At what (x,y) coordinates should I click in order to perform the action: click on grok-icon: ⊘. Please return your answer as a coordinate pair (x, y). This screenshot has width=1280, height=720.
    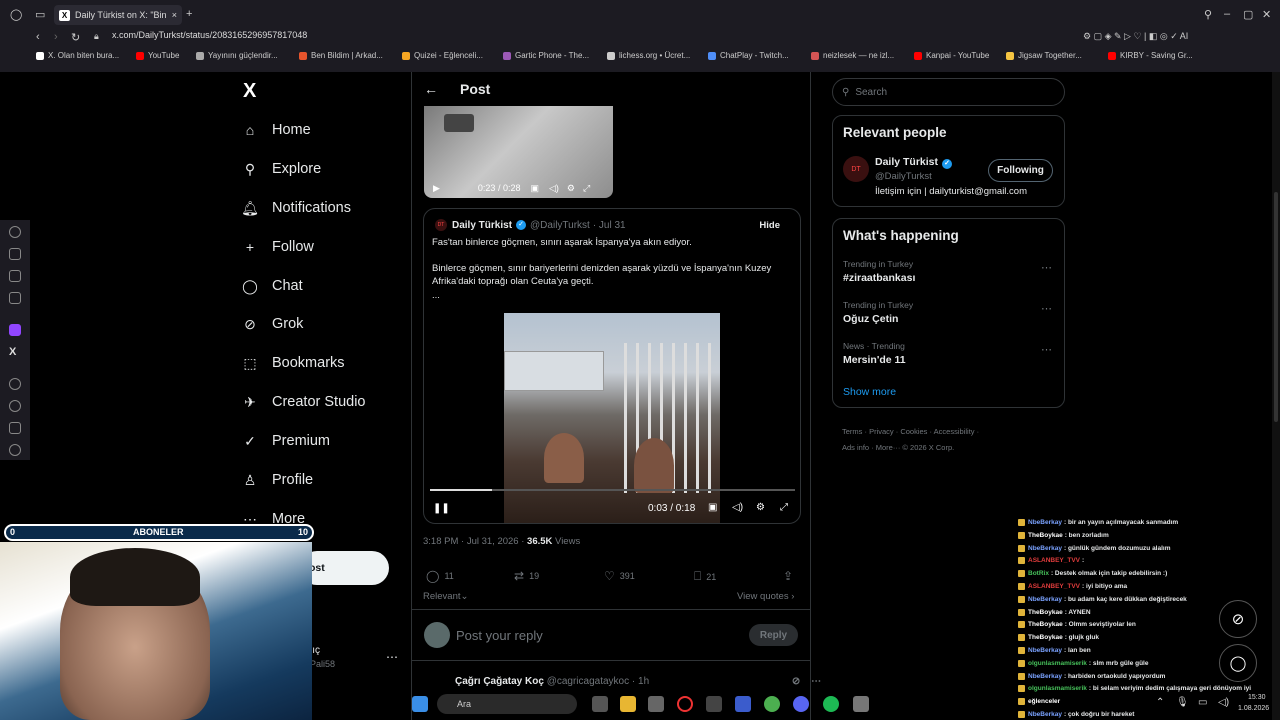
    Looking at the image, I should click on (796, 681).